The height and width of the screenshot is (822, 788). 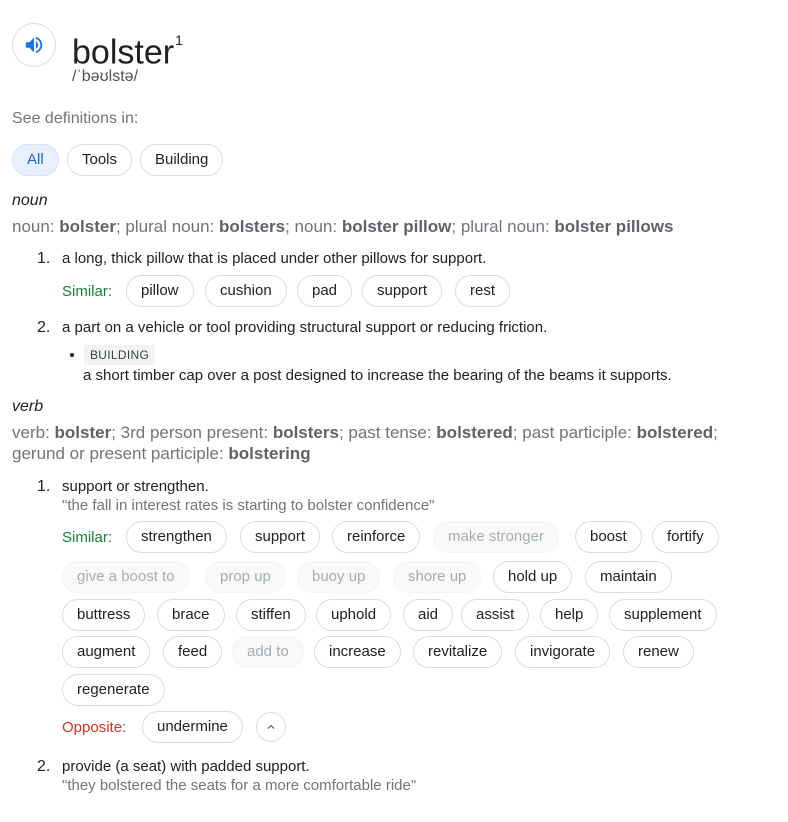 I want to click on synonym-chip: cushion, so click(x=246, y=291).